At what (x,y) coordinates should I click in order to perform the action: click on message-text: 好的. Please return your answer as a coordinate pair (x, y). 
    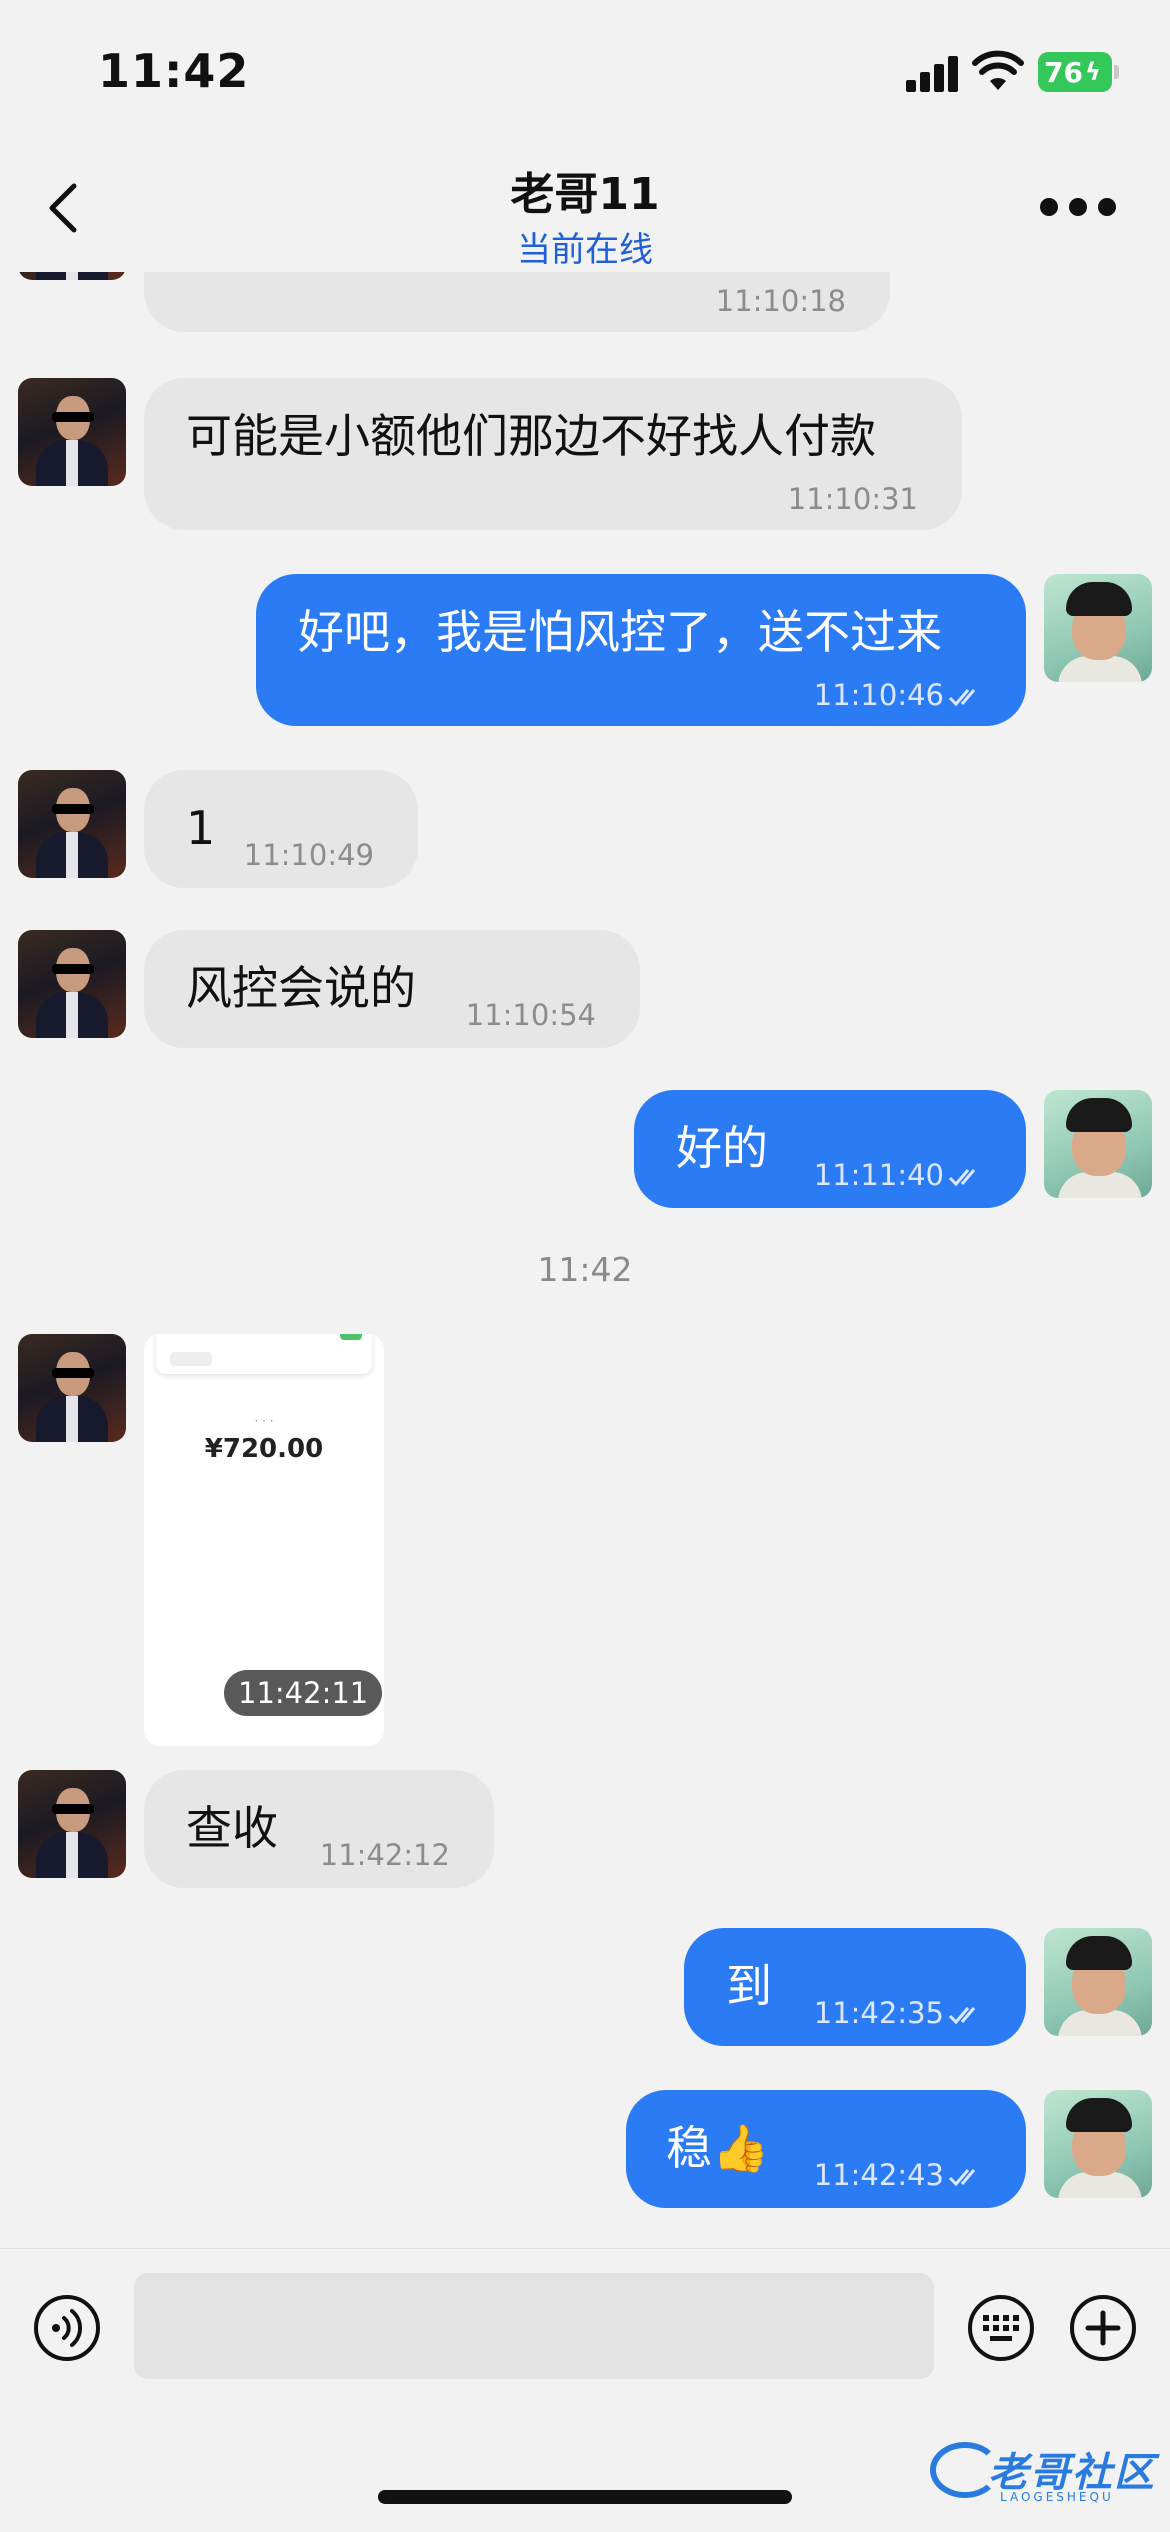
    Looking at the image, I should click on (722, 1148).